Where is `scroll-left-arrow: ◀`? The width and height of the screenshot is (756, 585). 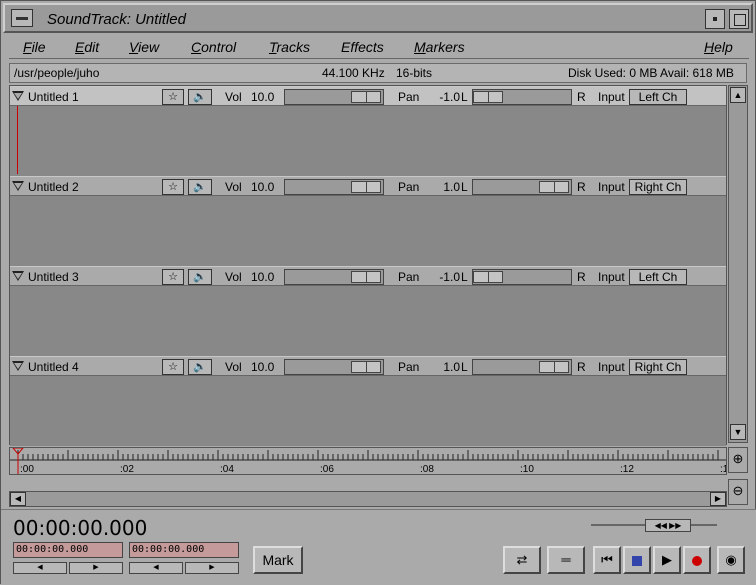
scroll-left-arrow: ◀ is located at coordinates (18, 499).